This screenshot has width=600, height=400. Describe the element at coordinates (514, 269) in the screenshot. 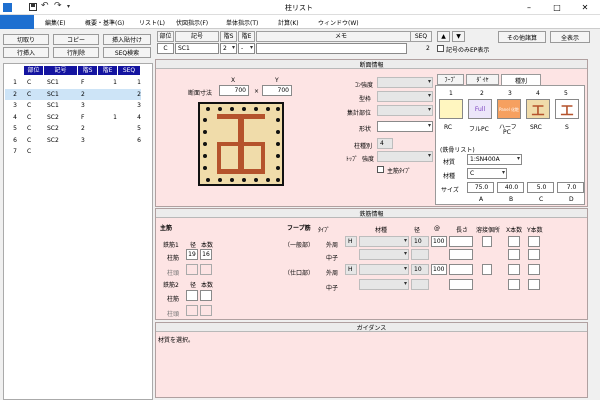

I see `joint-outer-xcount` at that location.